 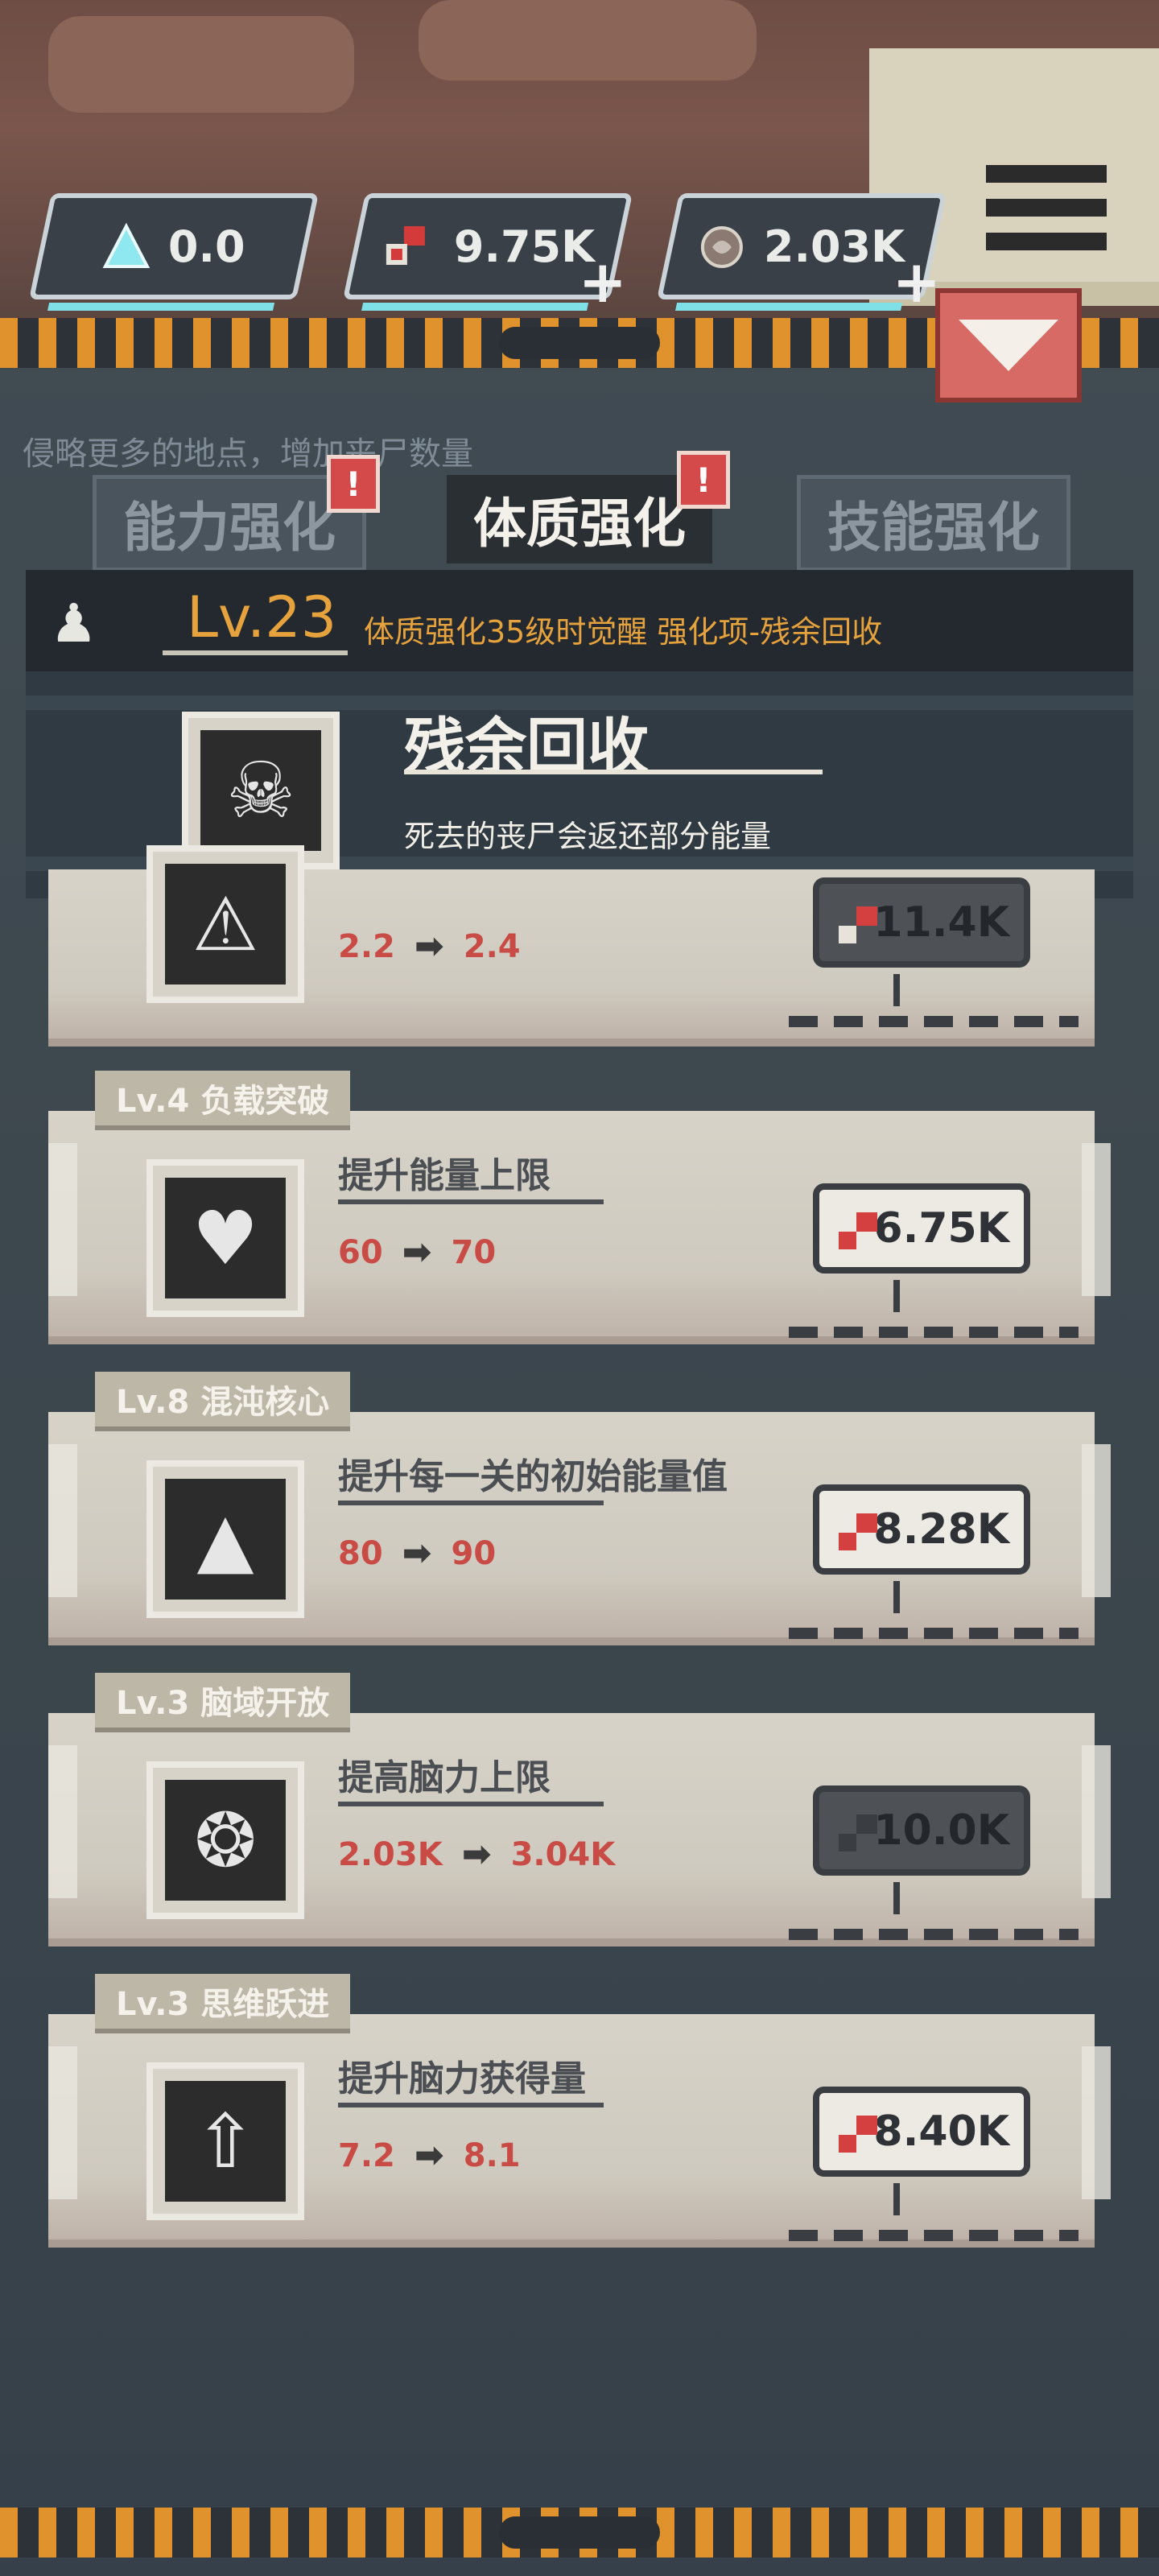 I want to click on card-level-tag: Lv.3 思维跃进, so click(x=223, y=2003).